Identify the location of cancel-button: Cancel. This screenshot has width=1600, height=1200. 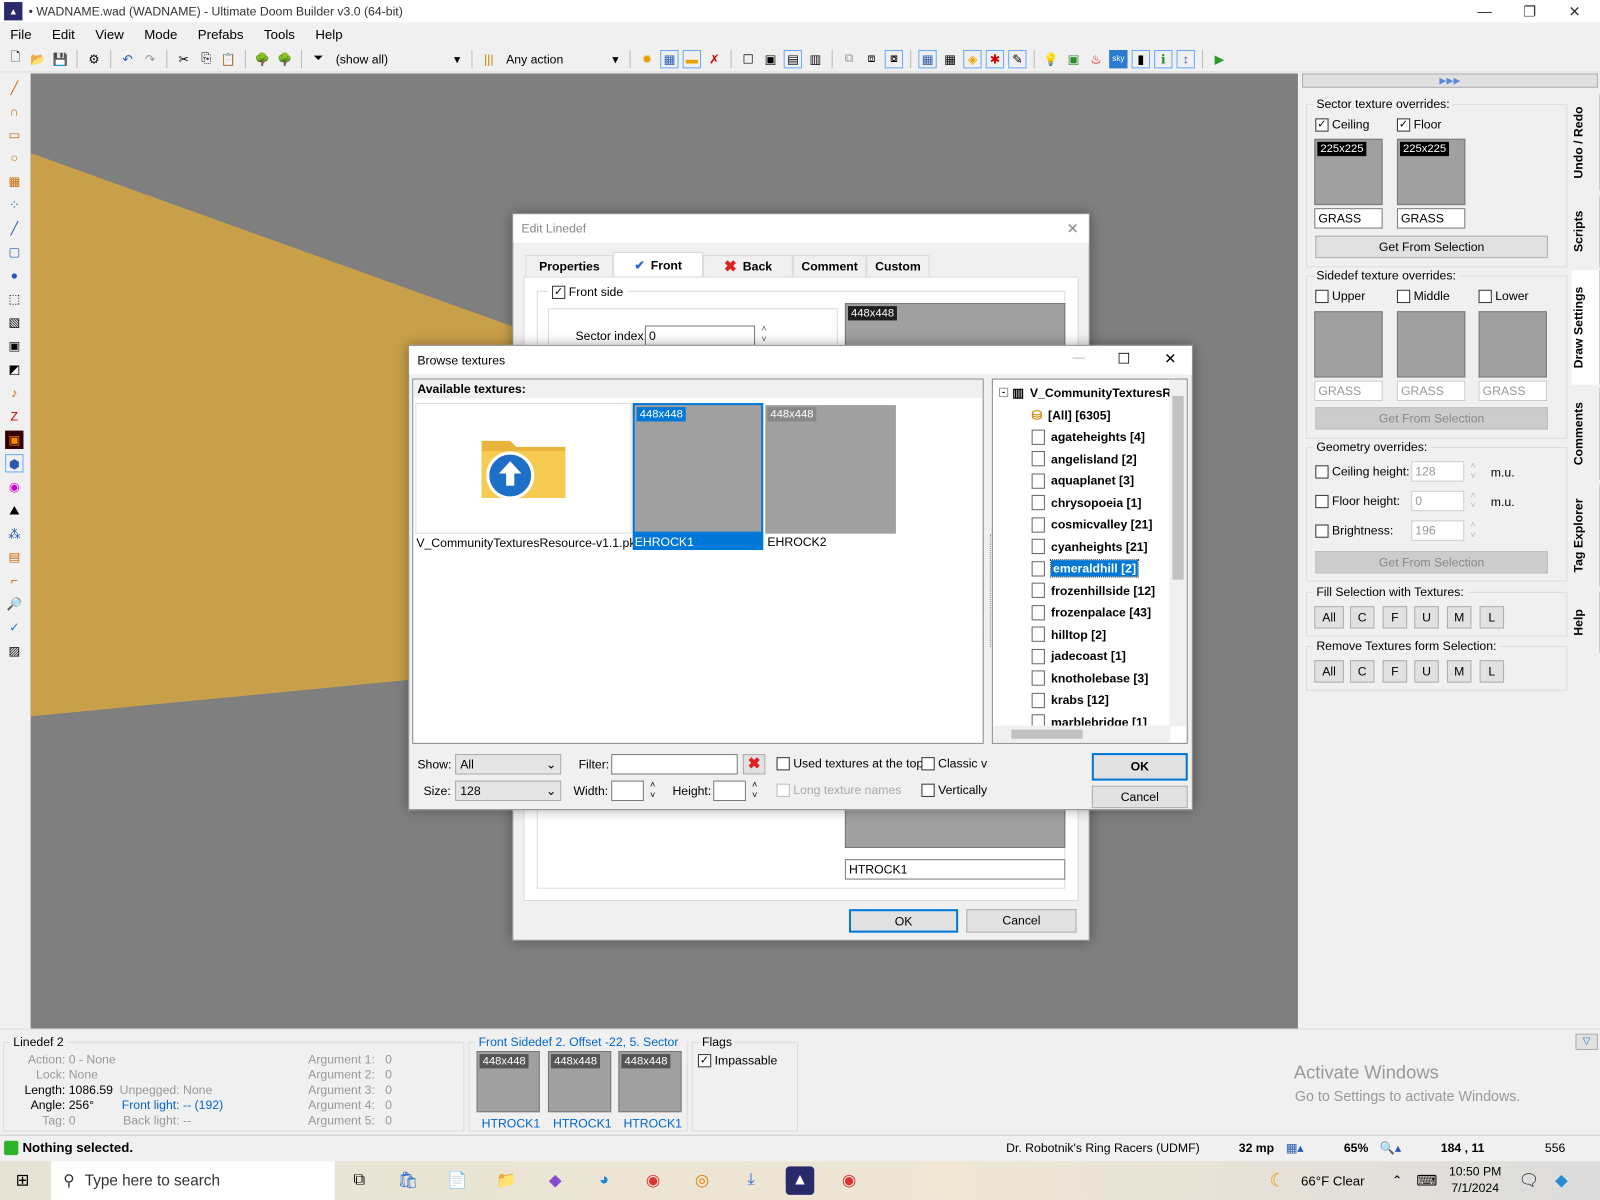
(1021, 921).